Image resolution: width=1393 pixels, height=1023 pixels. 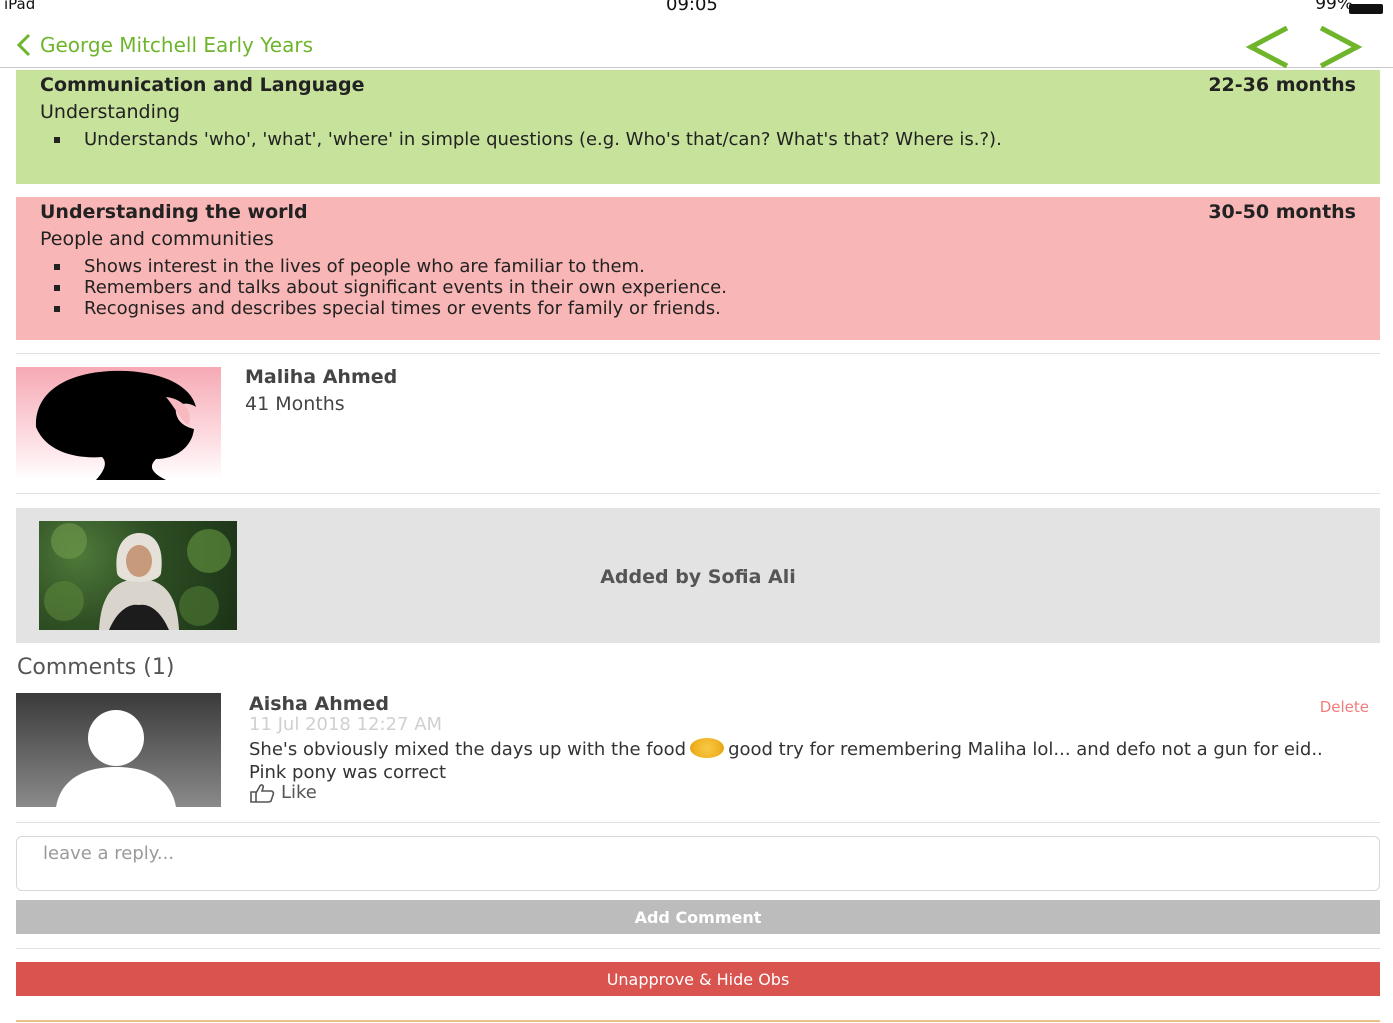 What do you see at coordinates (698, 917) in the screenshot?
I see `add-comment-button: Add Comment` at bounding box center [698, 917].